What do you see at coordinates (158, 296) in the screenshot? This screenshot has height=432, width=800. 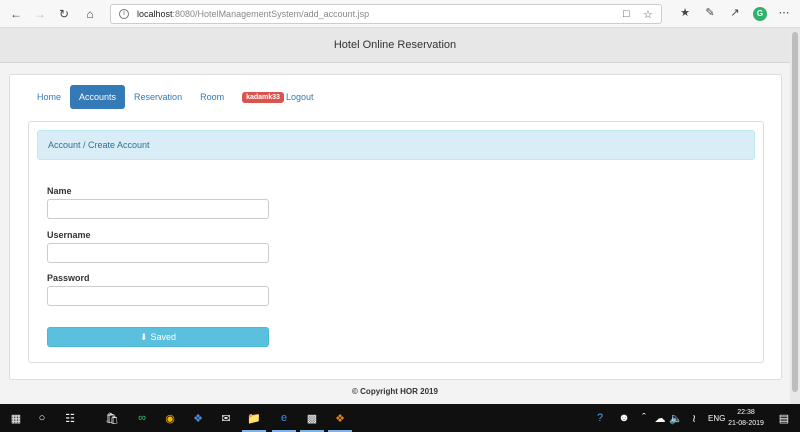 I see `password-input` at bounding box center [158, 296].